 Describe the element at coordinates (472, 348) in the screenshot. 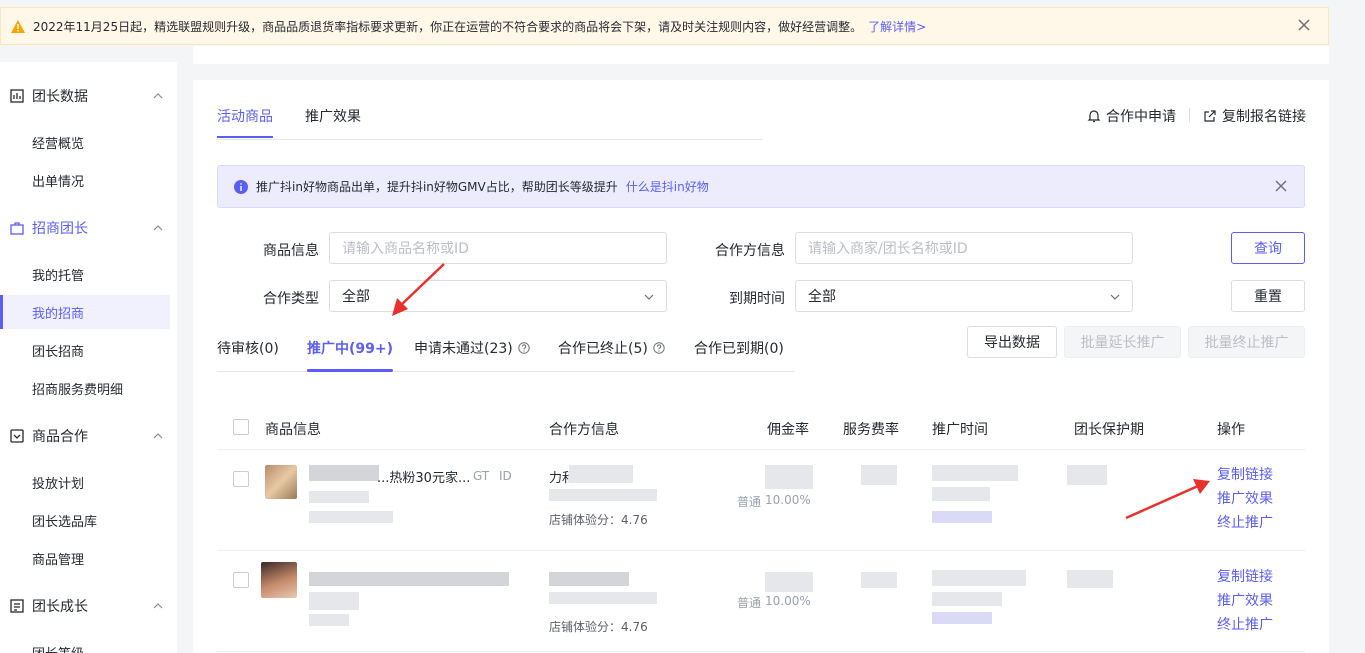

I see `tab-rejected: 申请未通过(23)` at that location.